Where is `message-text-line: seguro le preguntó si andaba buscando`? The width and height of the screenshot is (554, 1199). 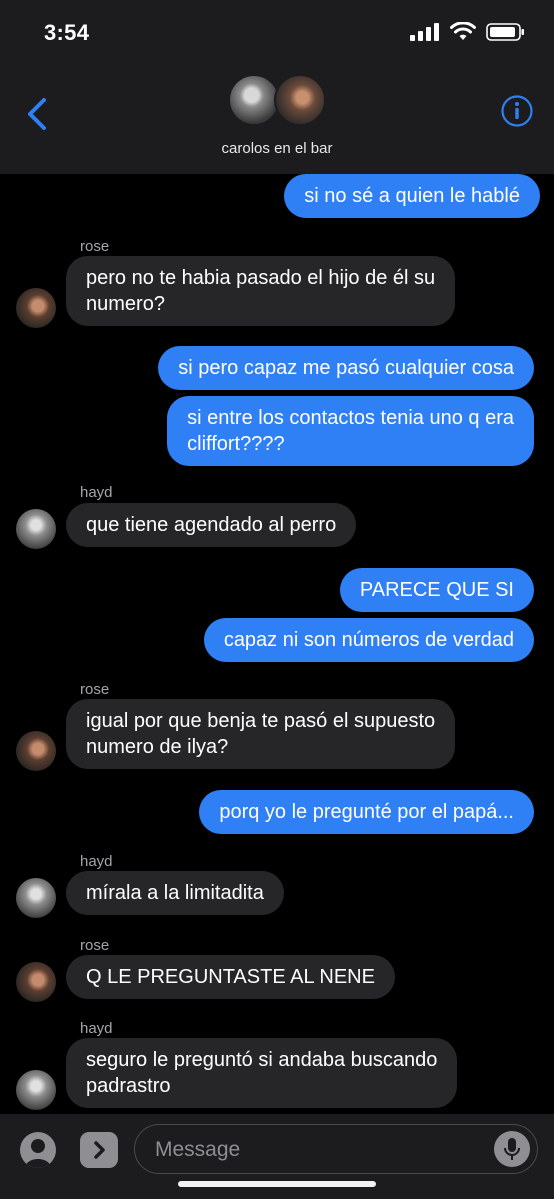
message-text-line: seguro le preguntó si andaba buscando is located at coordinates (262, 1060).